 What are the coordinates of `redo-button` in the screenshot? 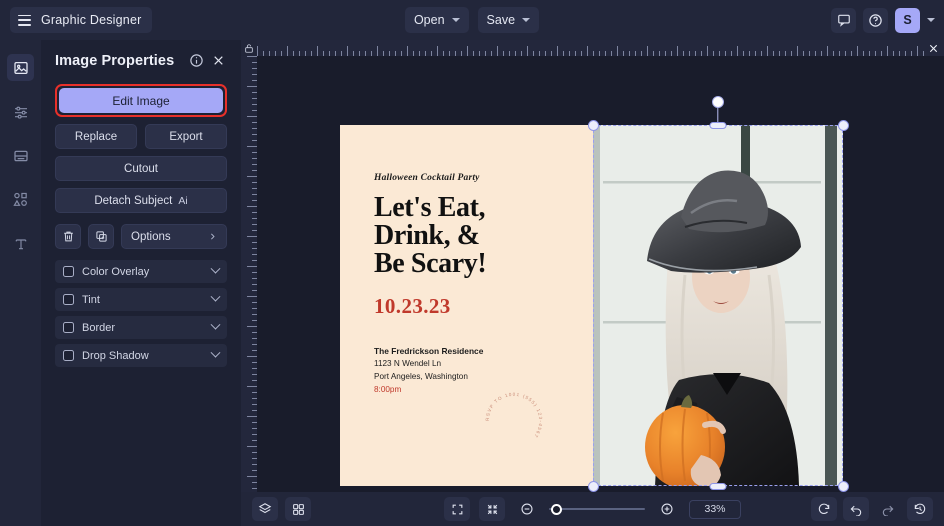 It's located at (888, 509).